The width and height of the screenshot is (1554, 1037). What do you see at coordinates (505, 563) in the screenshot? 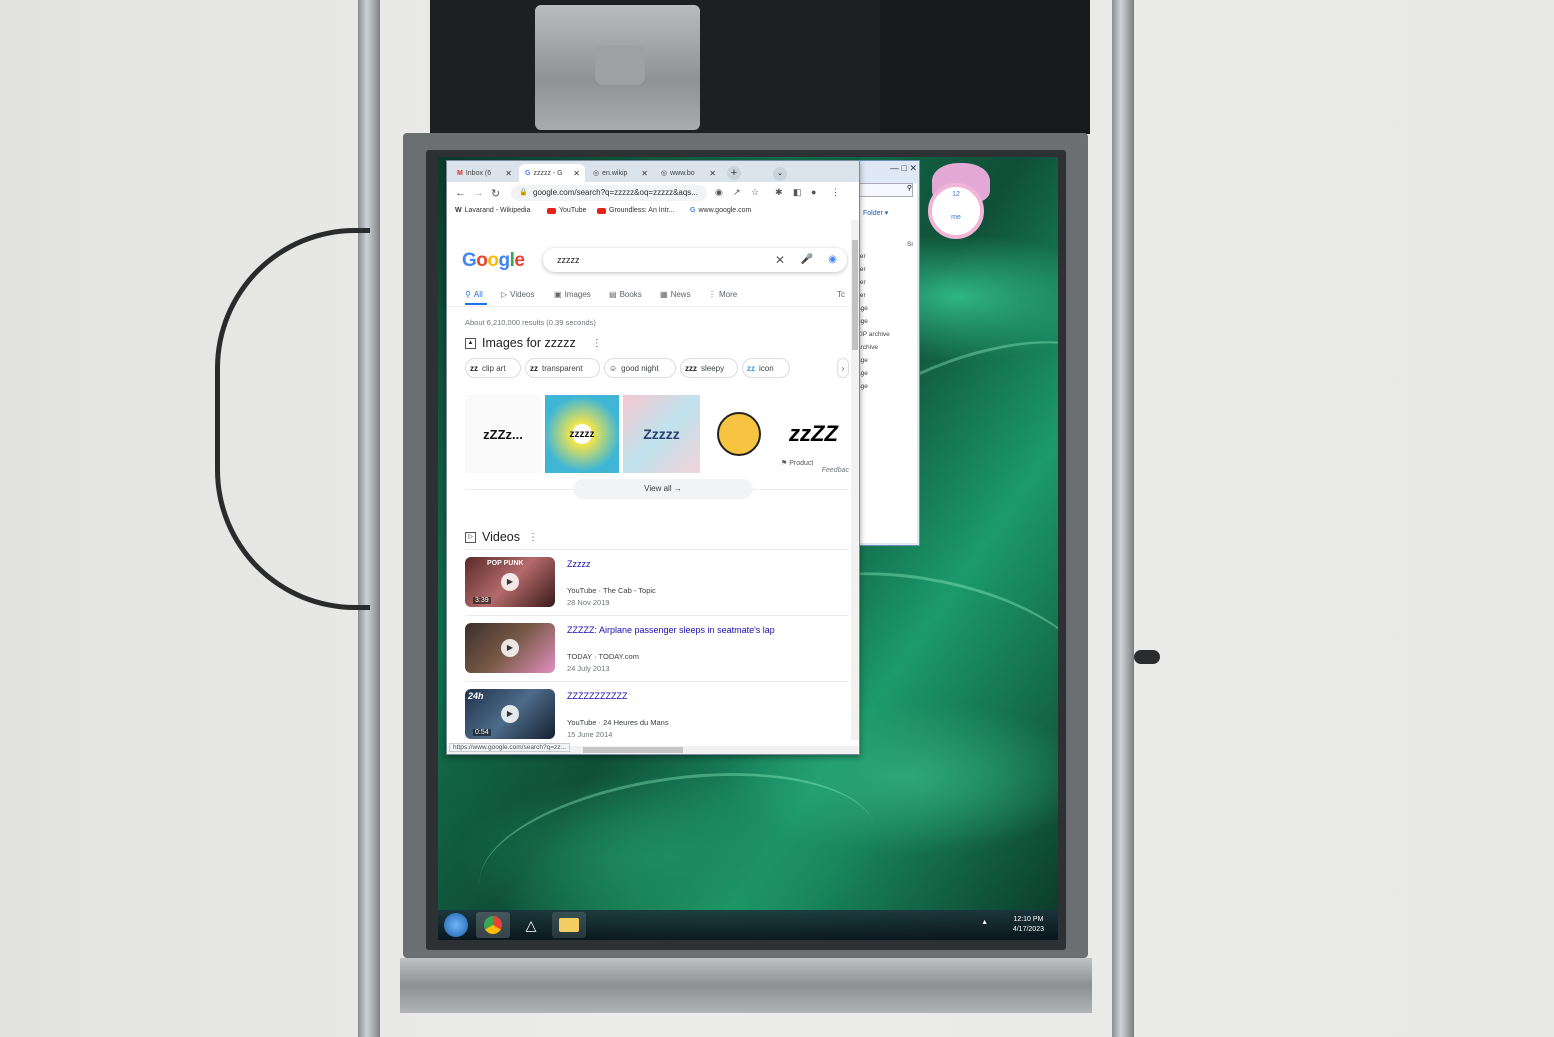
I see `video-badge: POP PUNK` at bounding box center [505, 563].